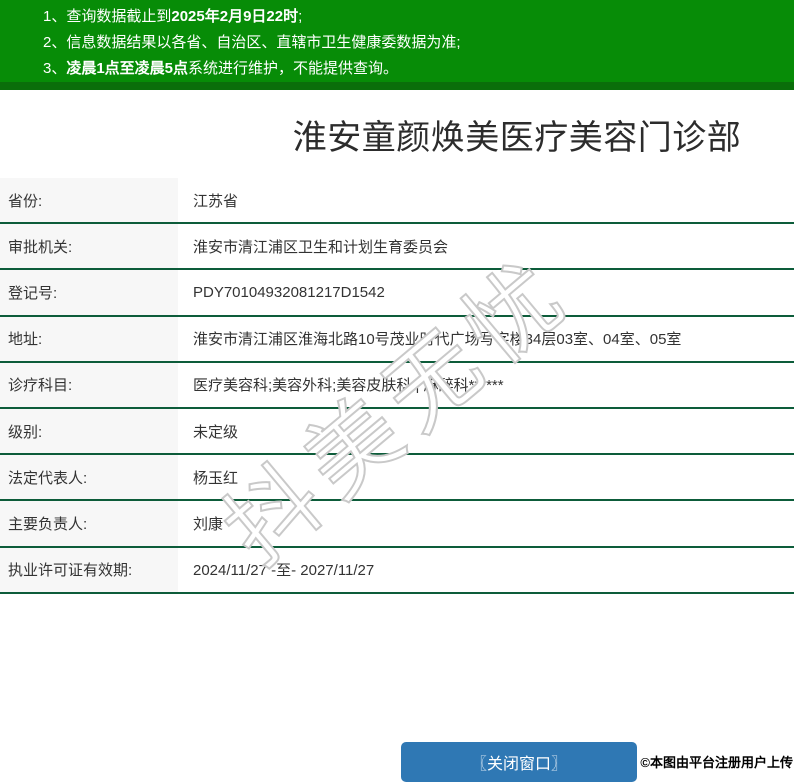 This screenshot has height=782, width=794. What do you see at coordinates (127, 68) in the screenshot?
I see `notice-text-bold: 凌晨1点至凌晨5点` at bounding box center [127, 68].